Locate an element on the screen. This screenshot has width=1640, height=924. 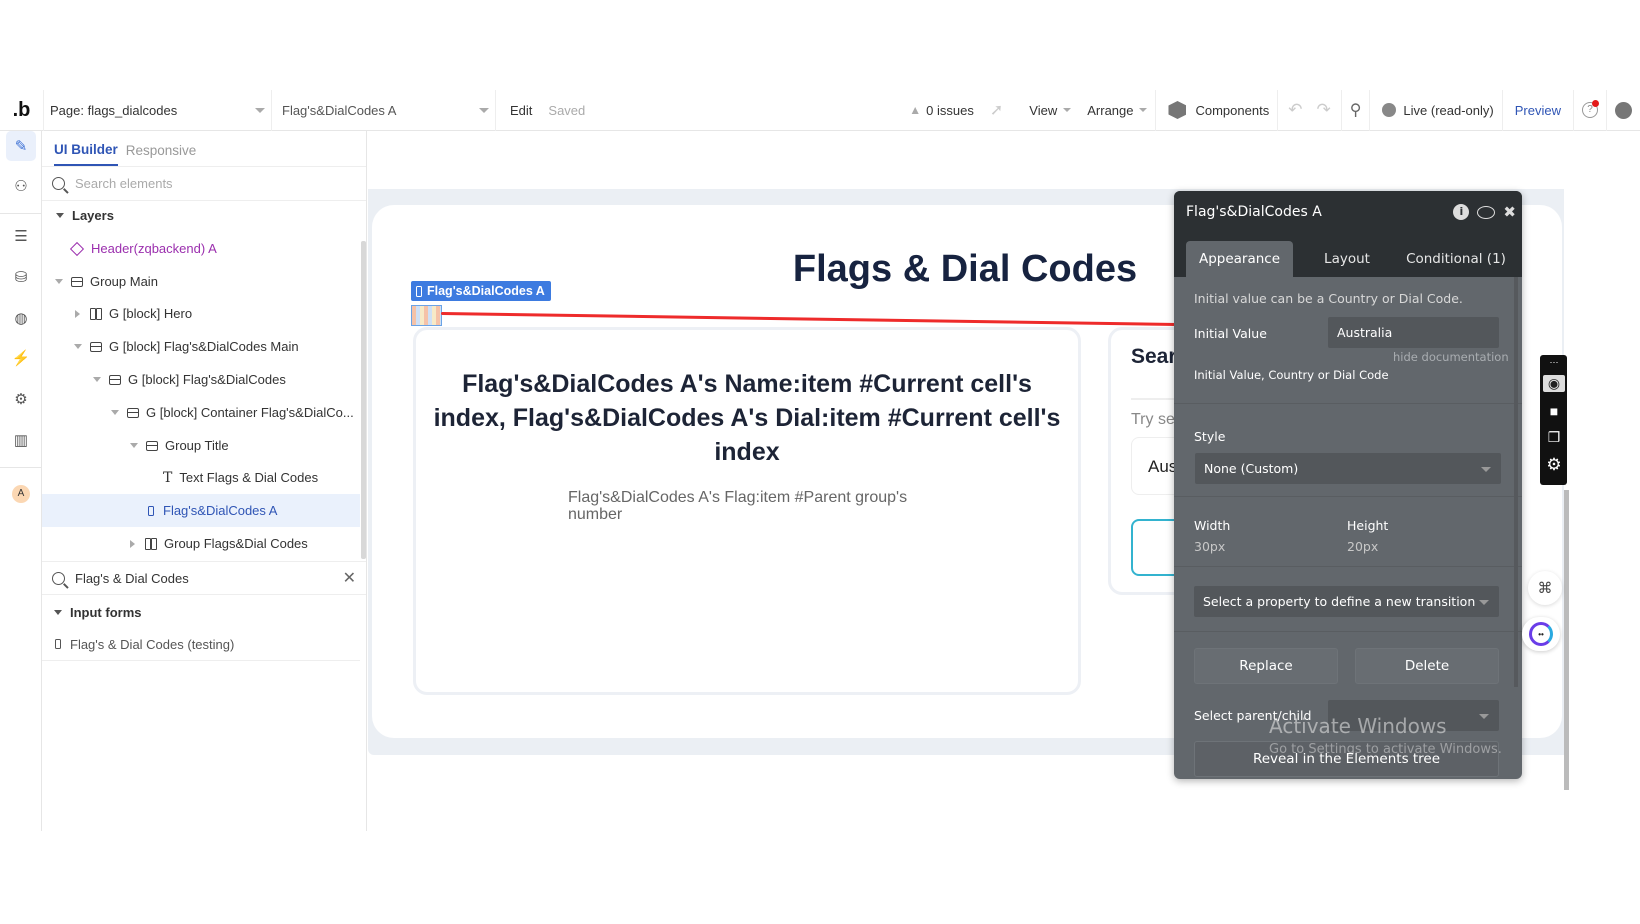
logs-chart-icon: ▥ is located at coordinates (21, 440).